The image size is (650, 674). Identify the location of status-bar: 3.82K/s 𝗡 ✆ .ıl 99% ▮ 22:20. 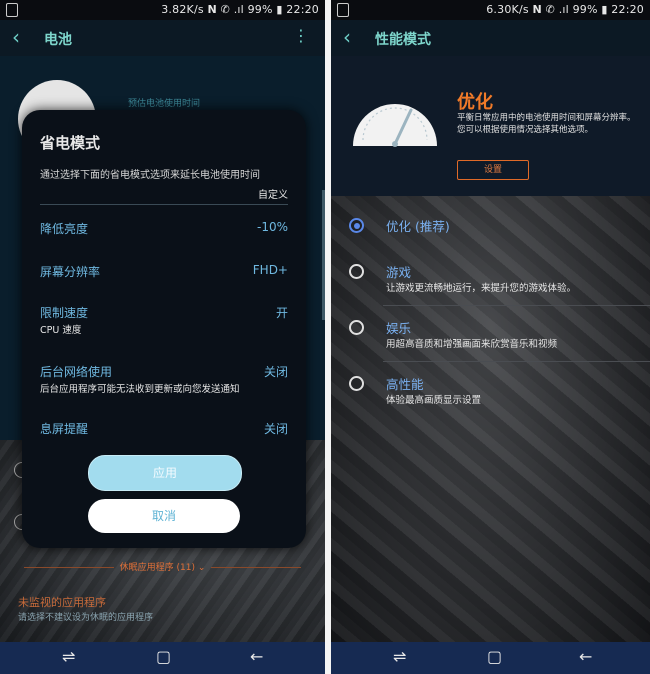
(162, 10).